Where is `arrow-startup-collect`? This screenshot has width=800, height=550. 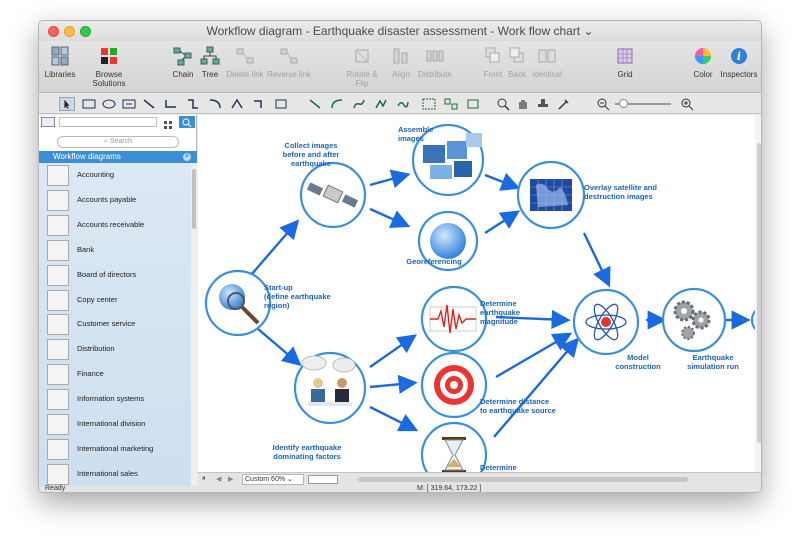 arrow-startup-collect is located at coordinates (275, 247).